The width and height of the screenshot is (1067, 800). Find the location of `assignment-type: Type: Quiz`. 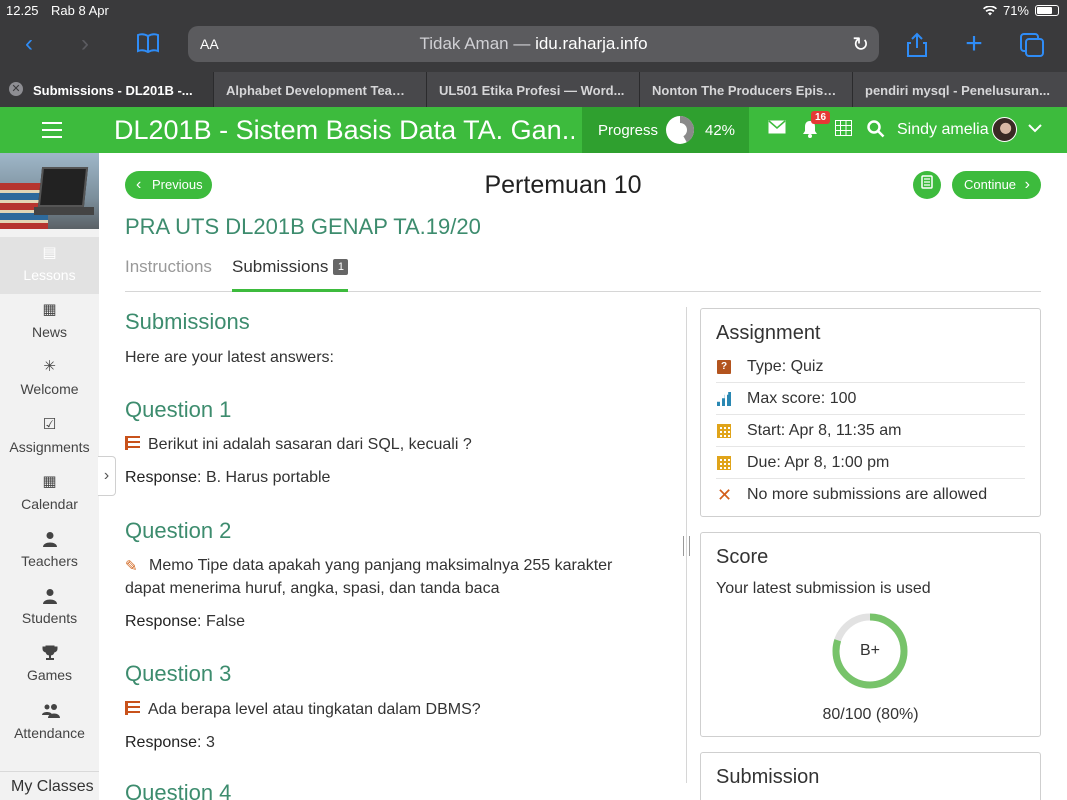

assignment-type: Type: Quiz is located at coordinates (785, 366).